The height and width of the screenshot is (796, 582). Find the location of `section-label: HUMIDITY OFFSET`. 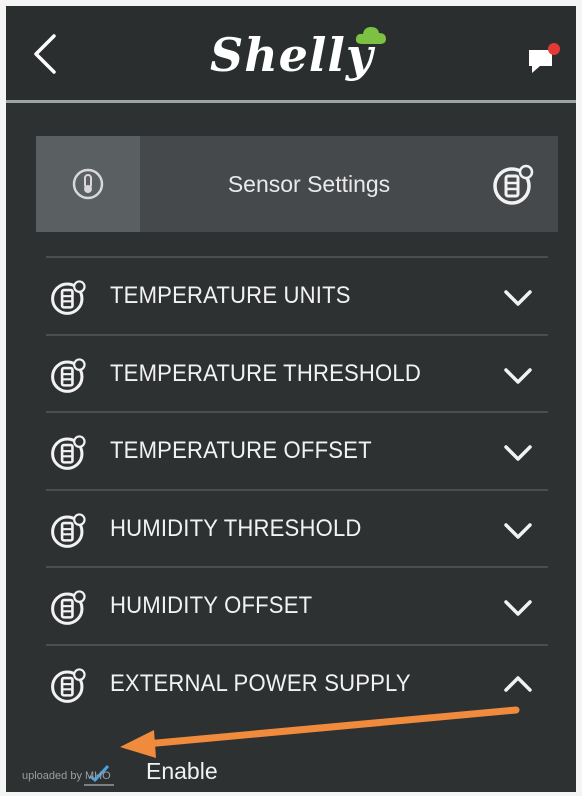

section-label: HUMIDITY OFFSET is located at coordinates (211, 605).